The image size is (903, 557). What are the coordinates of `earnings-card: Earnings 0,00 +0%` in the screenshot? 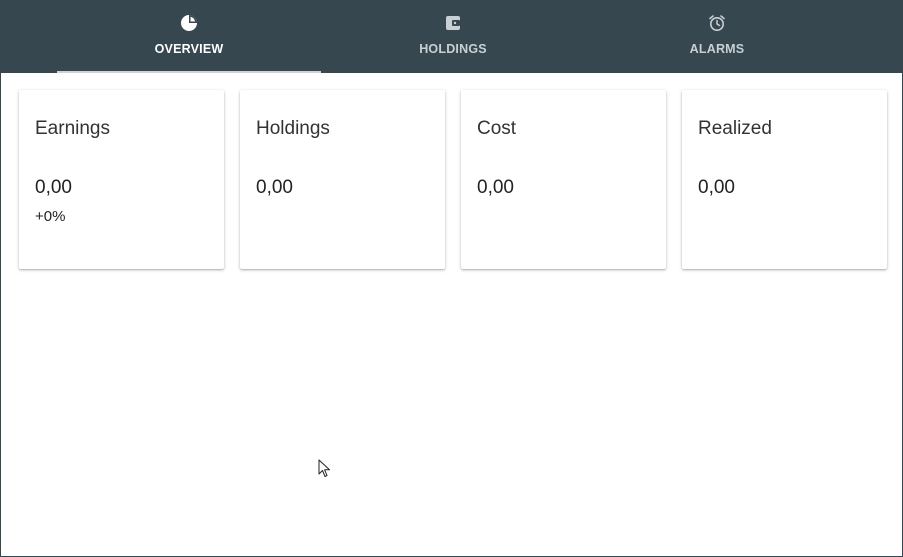 It's located at (121, 179).